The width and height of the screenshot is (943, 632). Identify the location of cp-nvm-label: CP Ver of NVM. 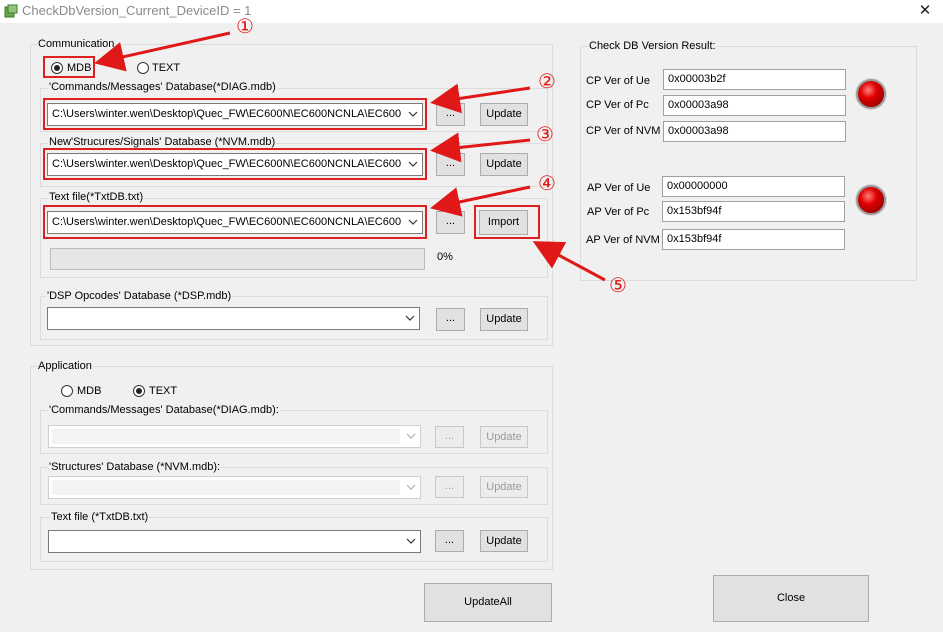
(623, 131).